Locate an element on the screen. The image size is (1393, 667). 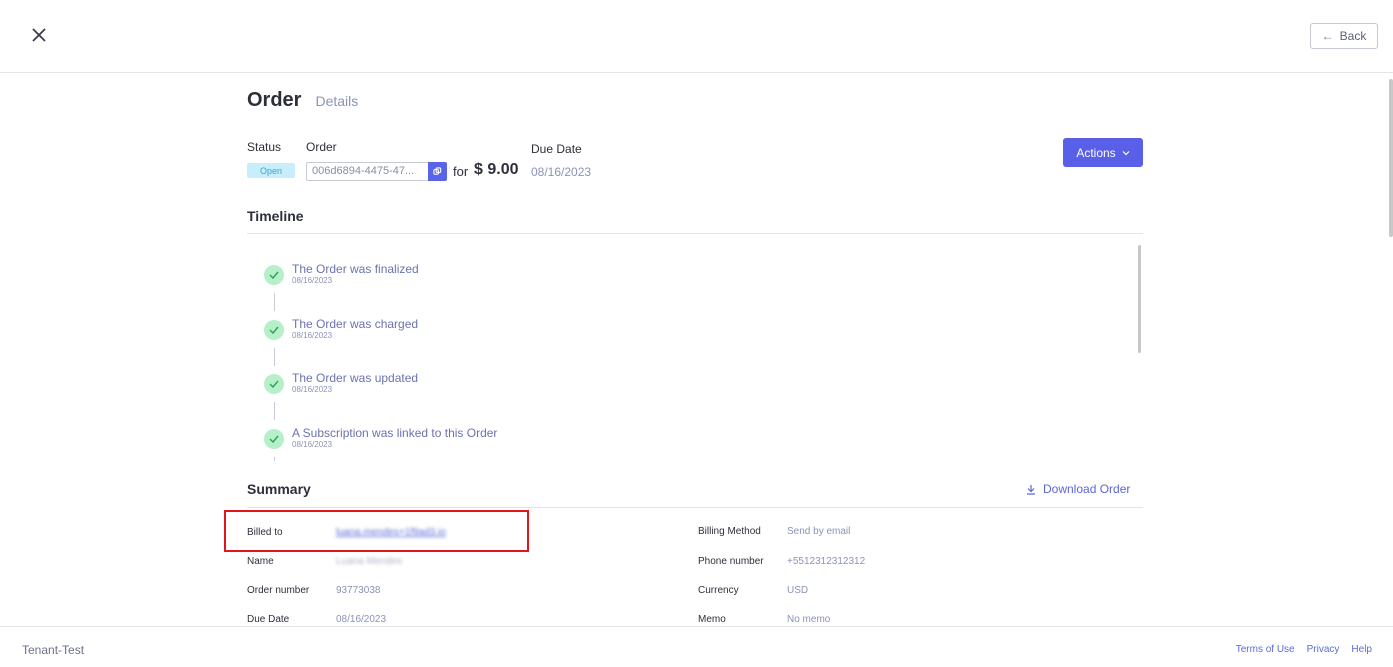
back-button: ← Back is located at coordinates (1344, 36).